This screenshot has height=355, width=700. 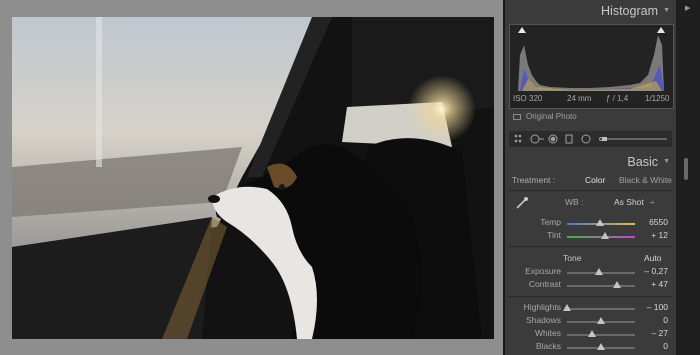 I want to click on contrast-slider, so click(x=601, y=284).